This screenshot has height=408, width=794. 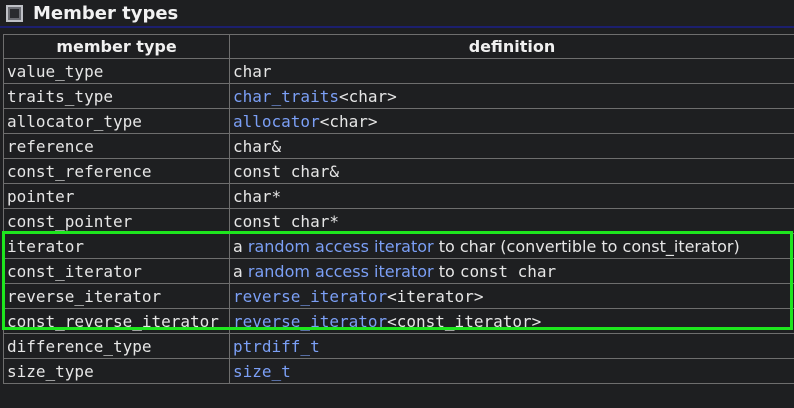 I want to click on definition-cell: reverse_iterator<iterator>, so click(x=511, y=296).